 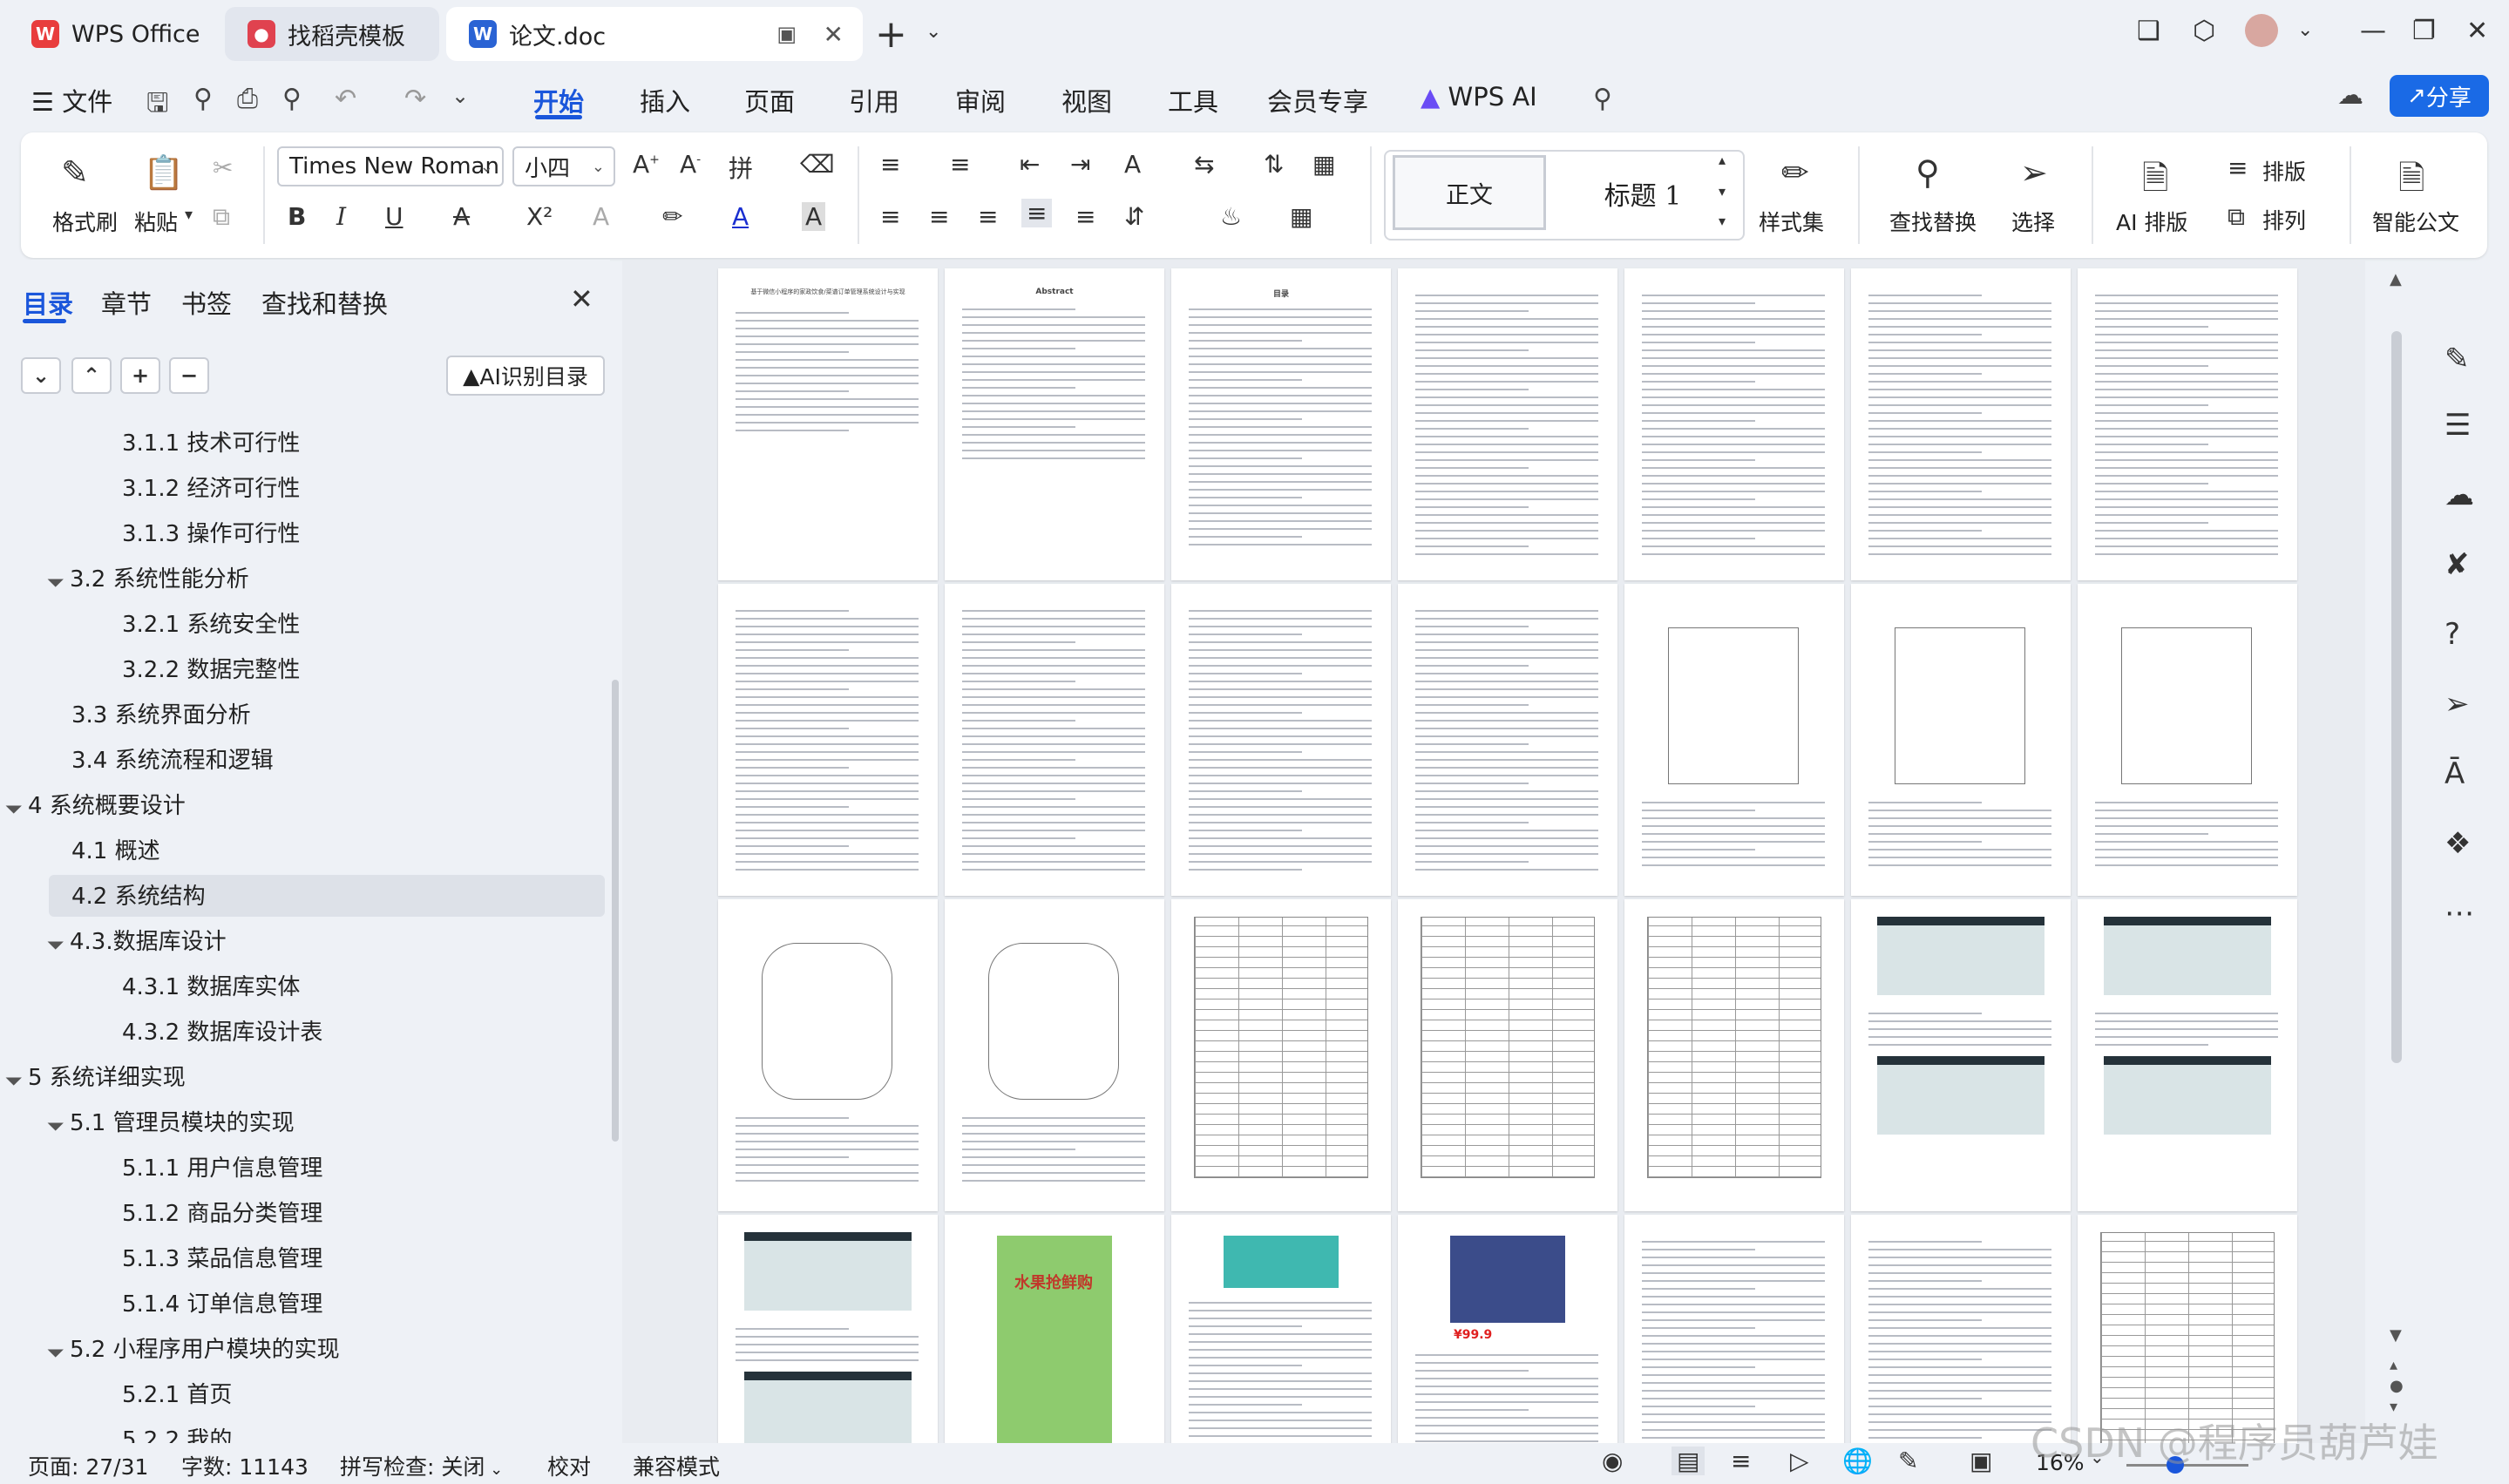 What do you see at coordinates (211, 622) in the screenshot?
I see `toc-item: 3.2.1 系统安全性` at bounding box center [211, 622].